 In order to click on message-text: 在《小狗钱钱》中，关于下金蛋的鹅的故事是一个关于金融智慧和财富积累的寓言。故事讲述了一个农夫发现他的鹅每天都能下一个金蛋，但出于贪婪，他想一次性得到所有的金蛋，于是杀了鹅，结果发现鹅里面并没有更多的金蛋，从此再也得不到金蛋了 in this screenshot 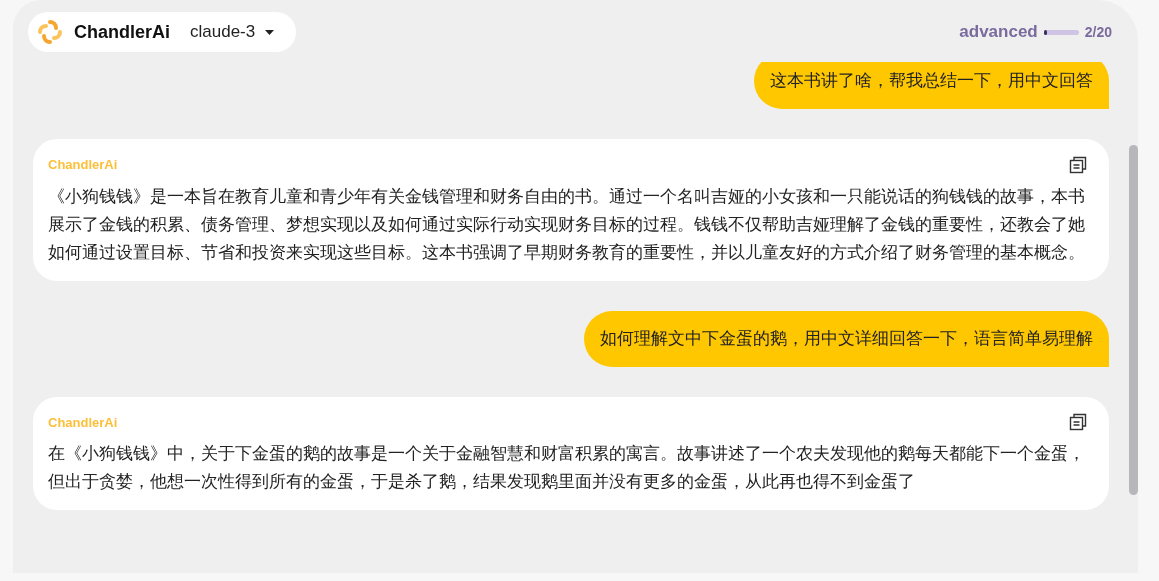, I will do `click(567, 468)`.